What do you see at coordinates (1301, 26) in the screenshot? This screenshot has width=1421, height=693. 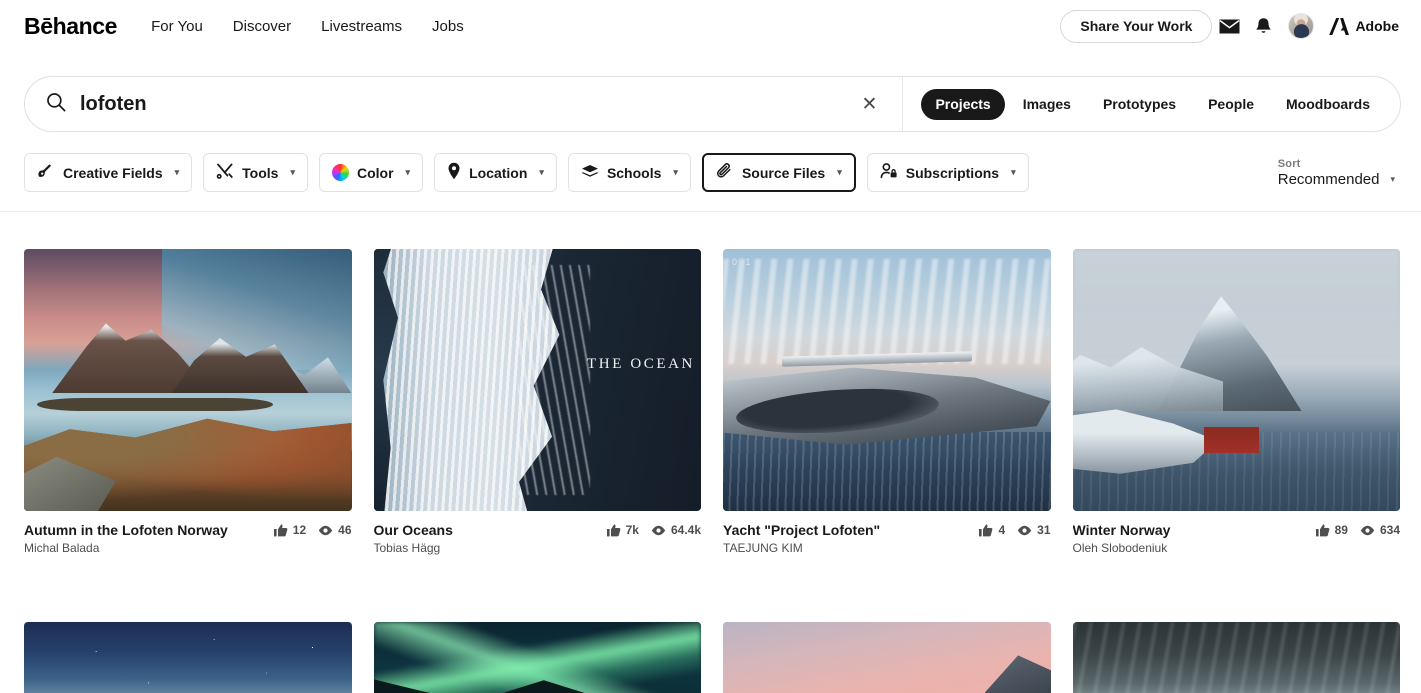 I see `avatar` at bounding box center [1301, 26].